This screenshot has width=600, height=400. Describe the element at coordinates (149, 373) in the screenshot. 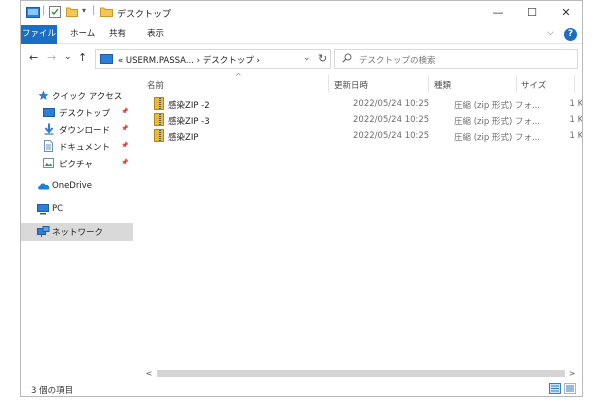

I see `scroll-left-button: <` at that location.